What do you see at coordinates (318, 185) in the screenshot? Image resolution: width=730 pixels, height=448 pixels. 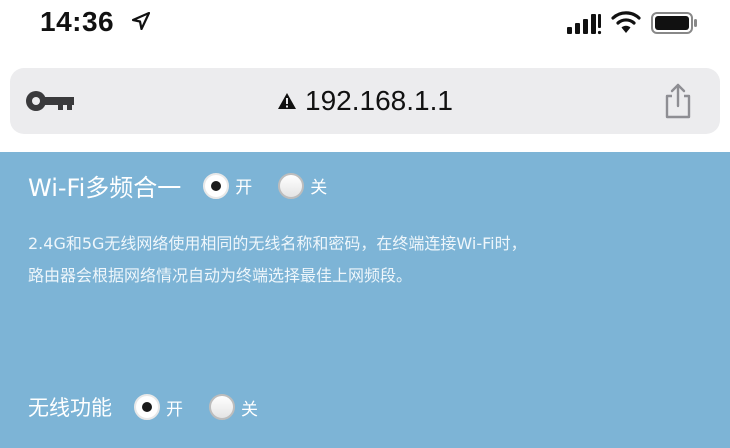 I see `wifi-merge-off-label: 关` at bounding box center [318, 185].